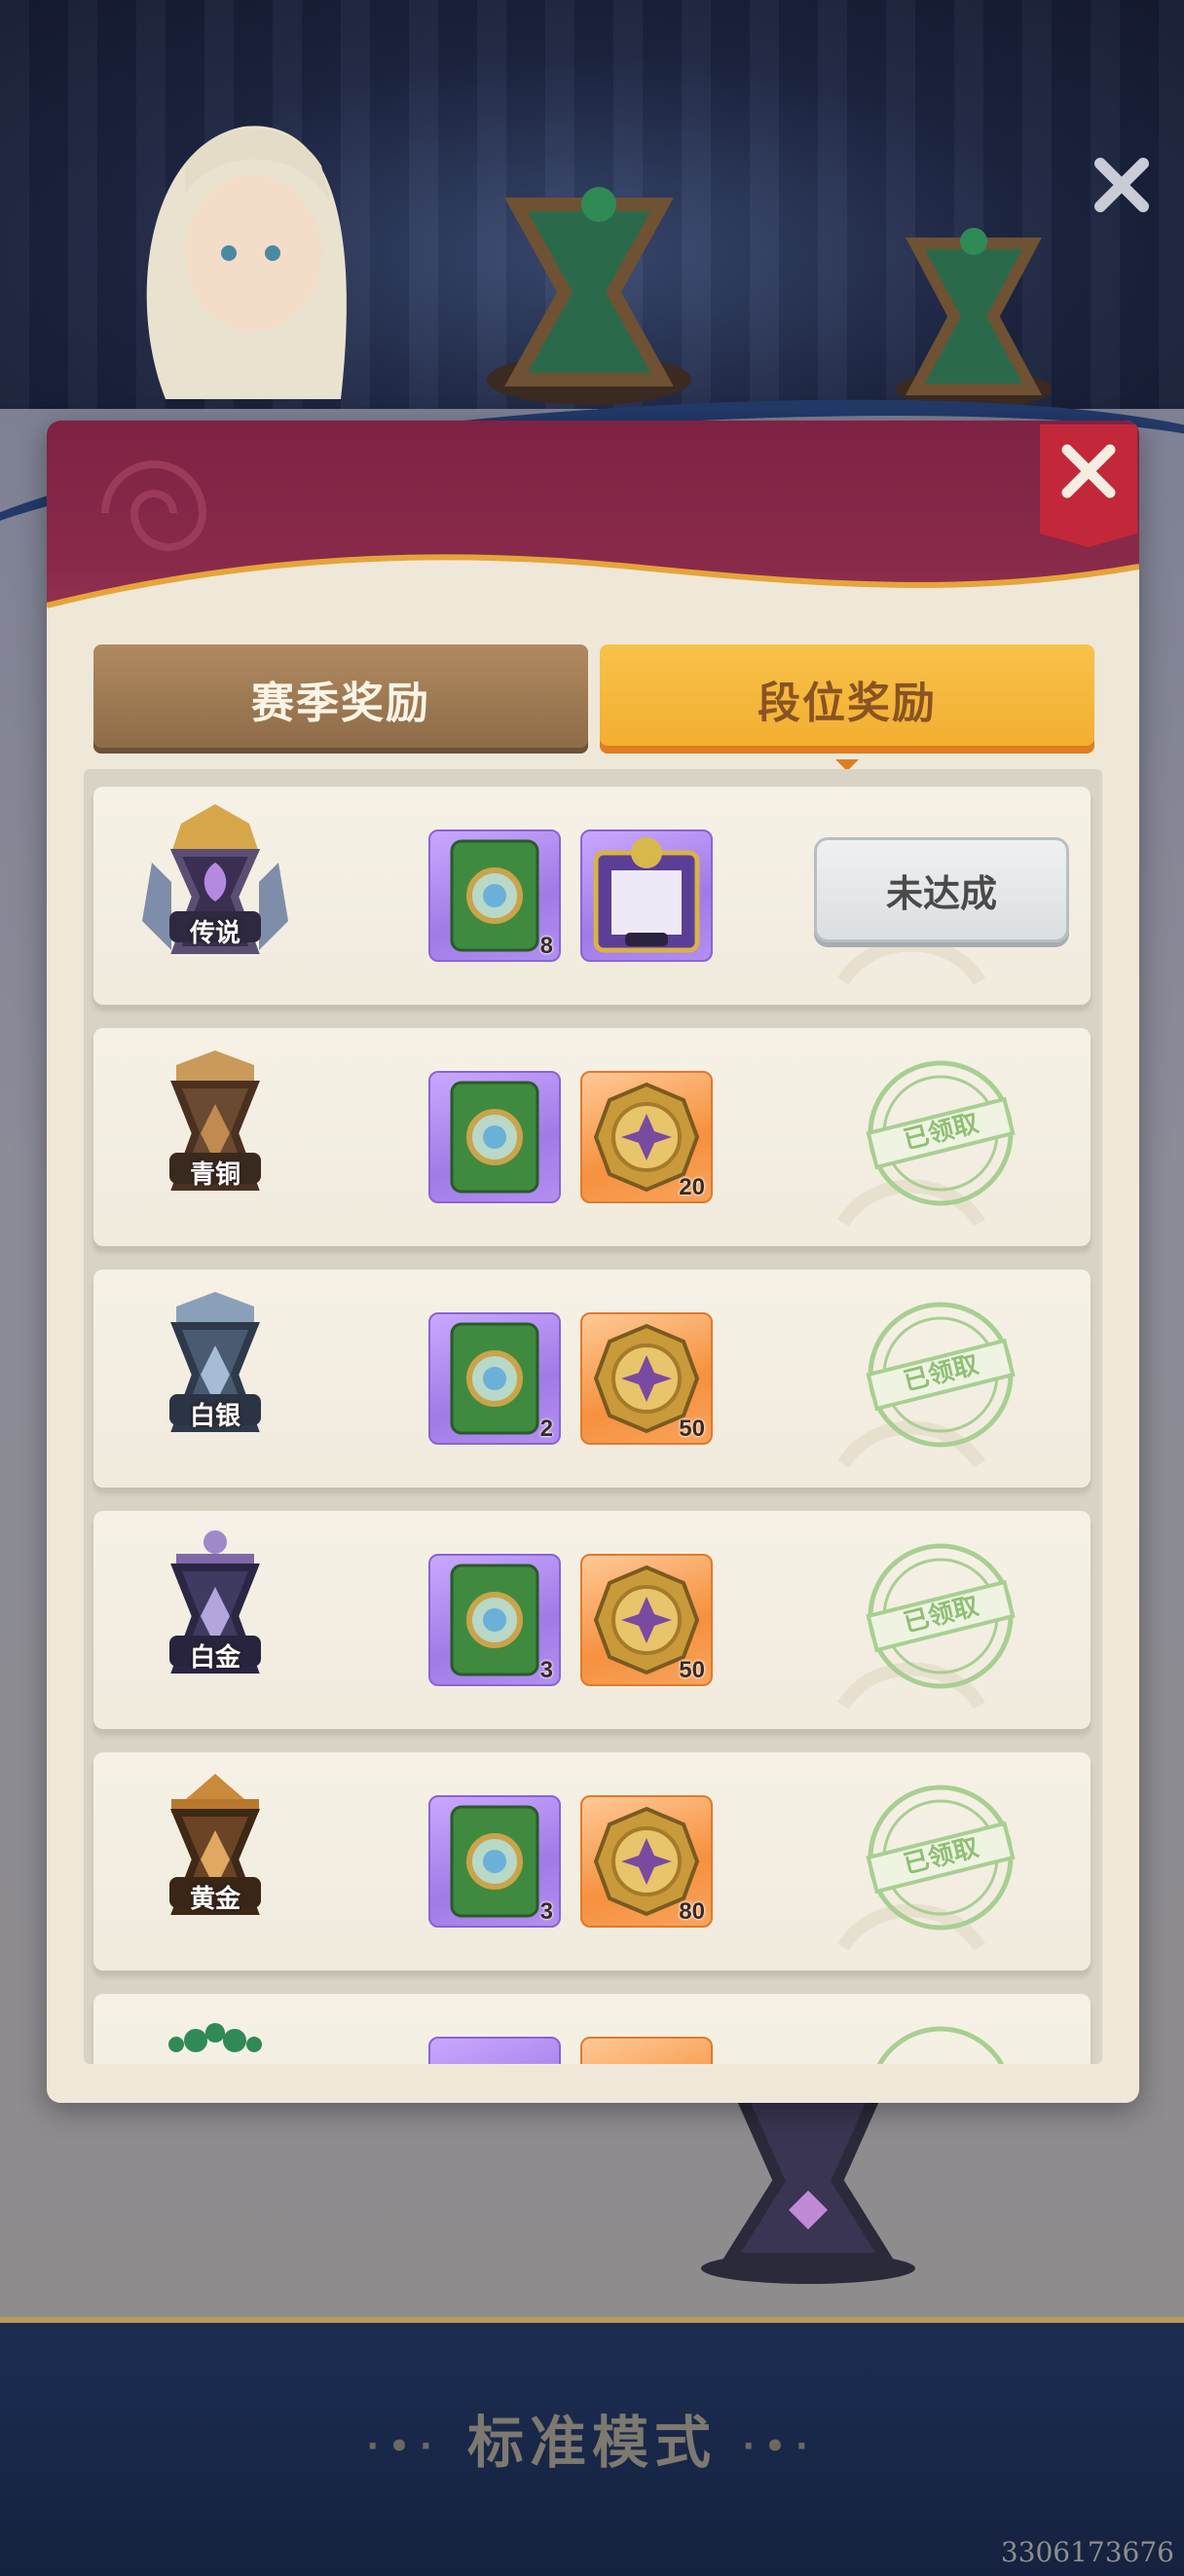  Describe the element at coordinates (546, 1429) in the screenshot. I see `item-count: 2` at that location.